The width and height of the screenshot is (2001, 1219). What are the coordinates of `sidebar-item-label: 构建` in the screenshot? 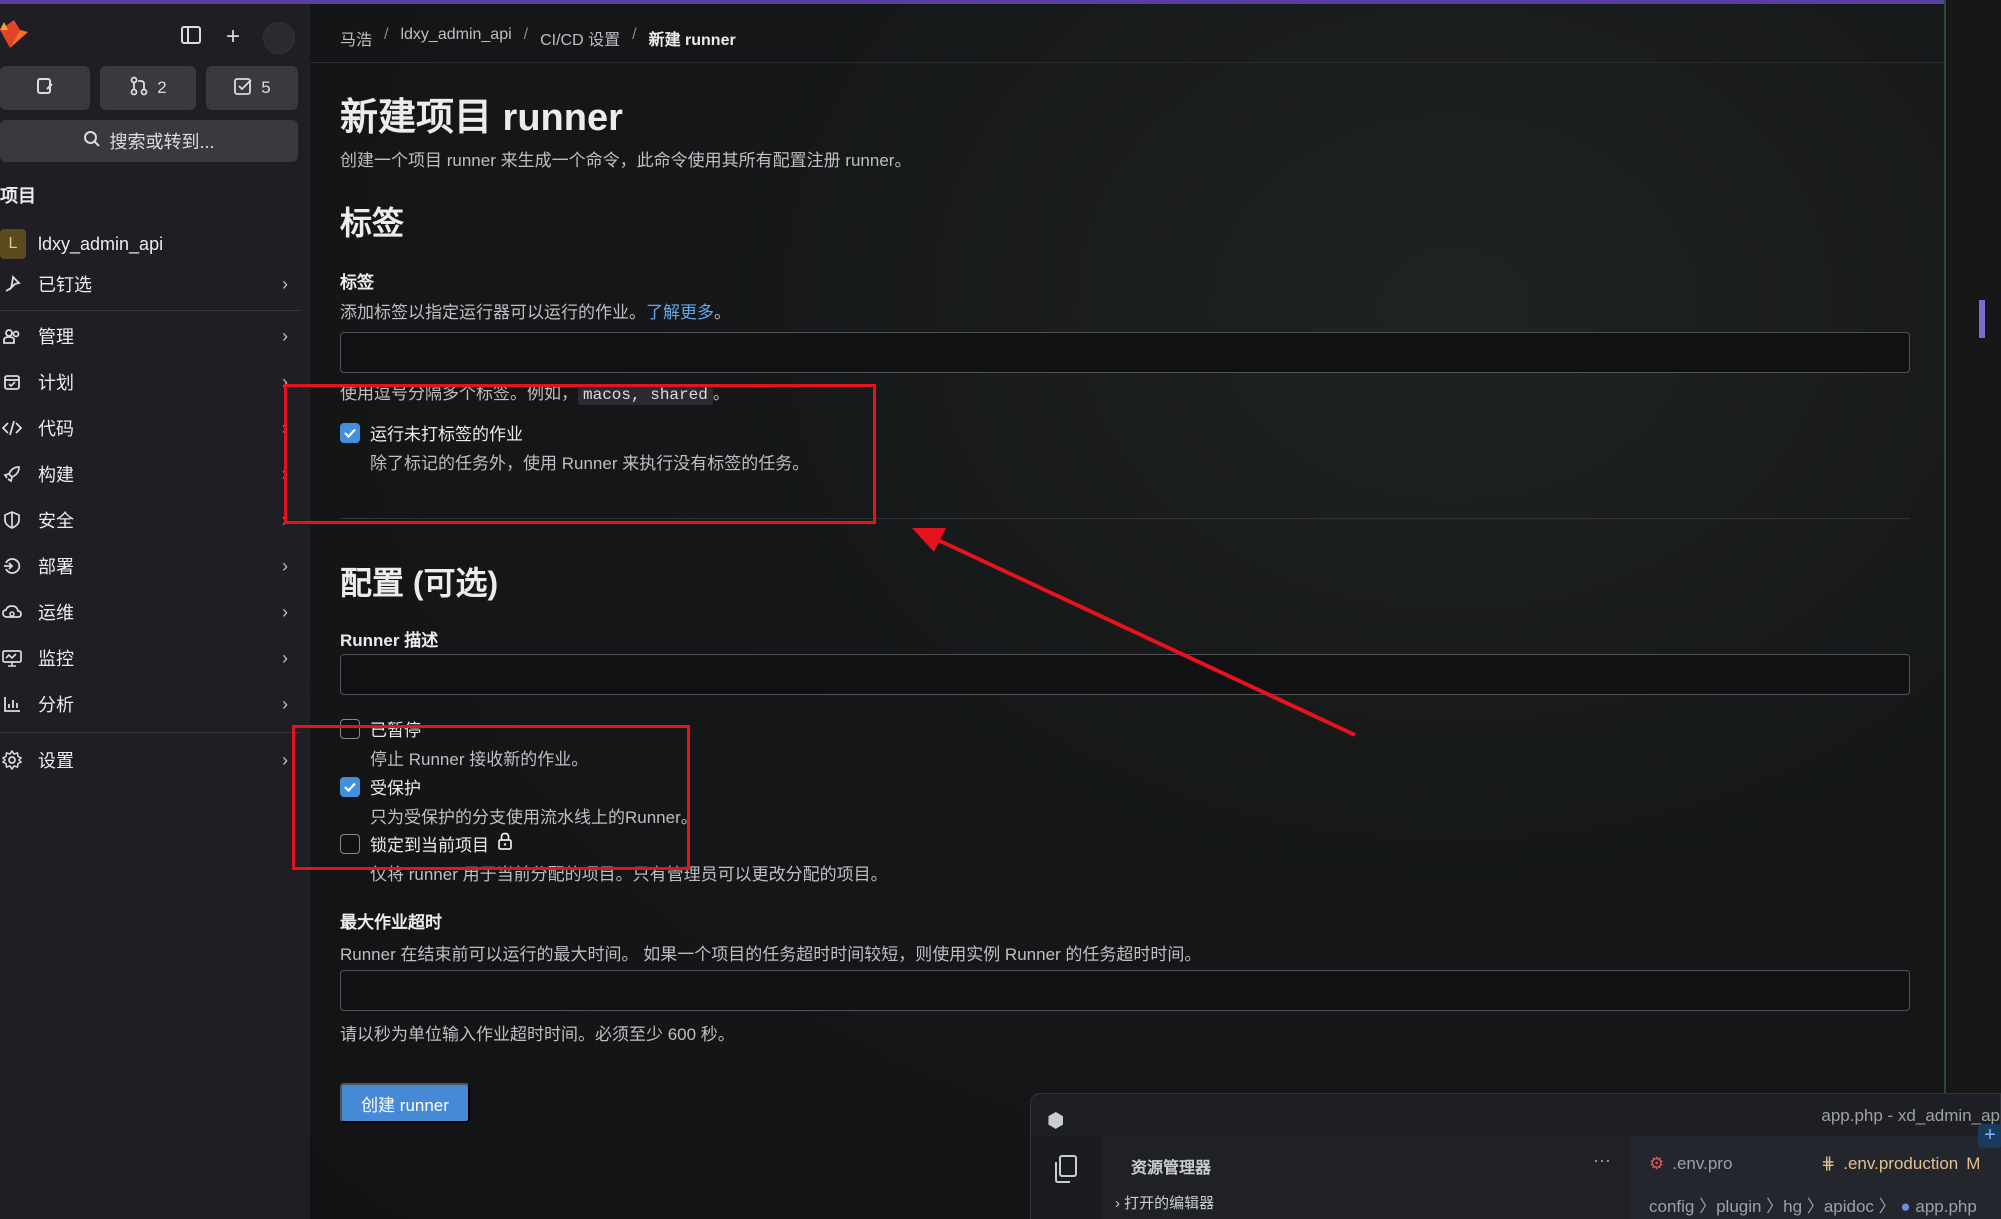 It's located at (56, 475).